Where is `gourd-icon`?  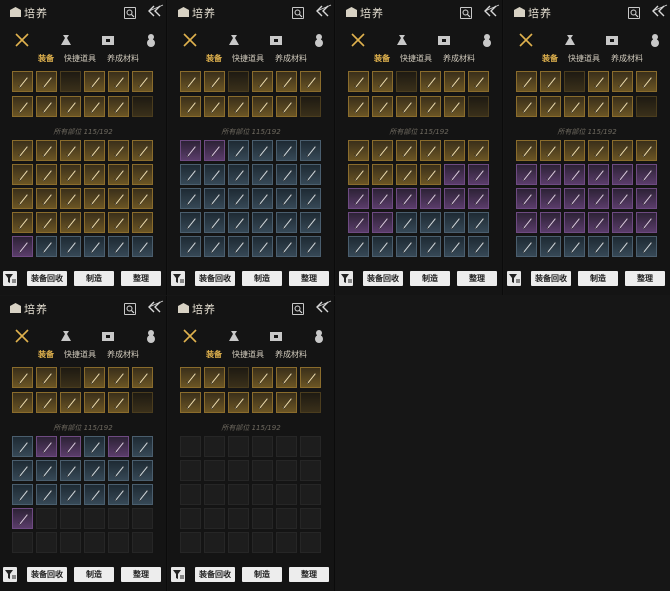 gourd-icon is located at coordinates (151, 40).